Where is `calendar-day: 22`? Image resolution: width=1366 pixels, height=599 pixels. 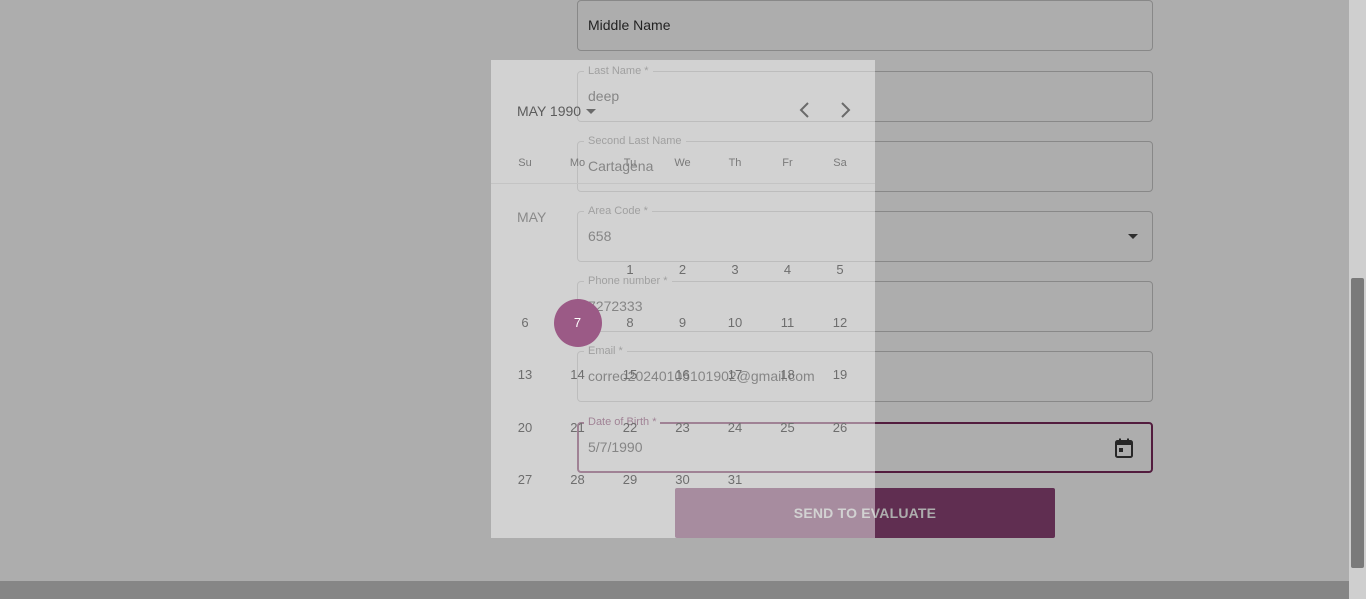
calendar-day: 22 is located at coordinates (630, 428).